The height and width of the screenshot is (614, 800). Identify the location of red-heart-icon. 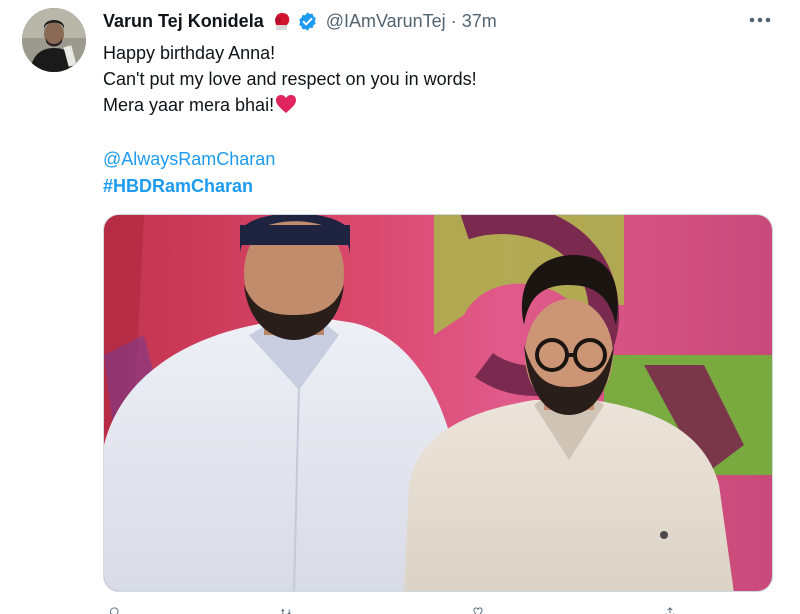
(286, 104).